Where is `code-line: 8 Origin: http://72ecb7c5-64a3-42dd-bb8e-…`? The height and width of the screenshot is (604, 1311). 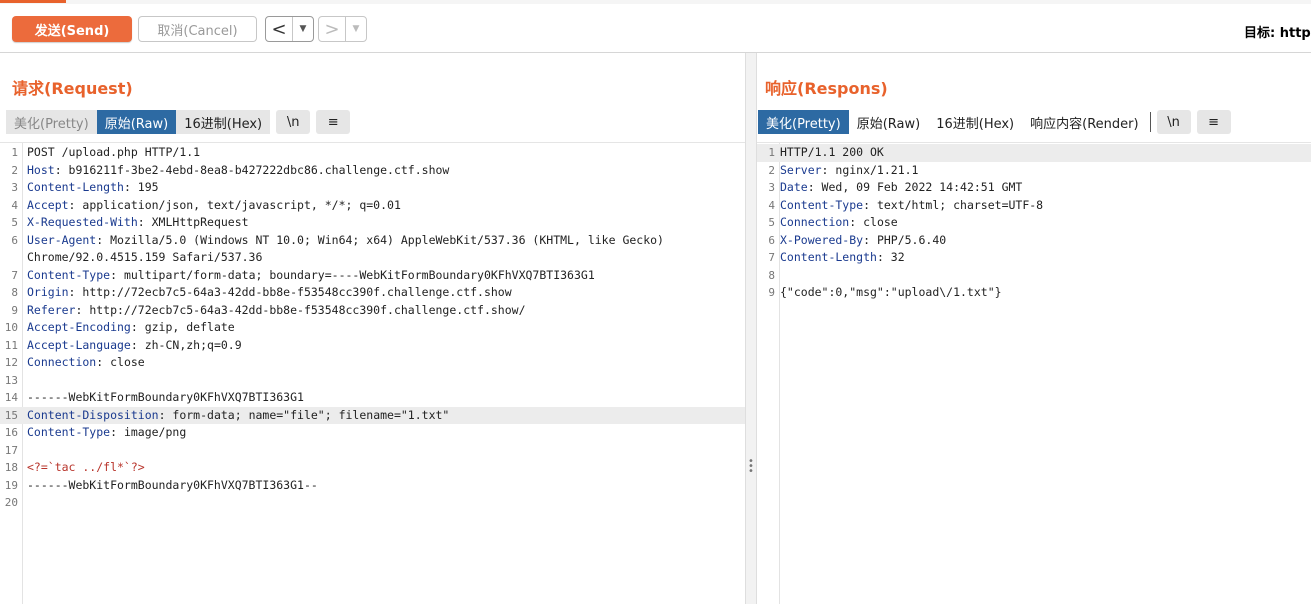
code-line: 8 Origin: http://72ecb7c5-64a3-42dd-bb8e-… is located at coordinates (372, 293).